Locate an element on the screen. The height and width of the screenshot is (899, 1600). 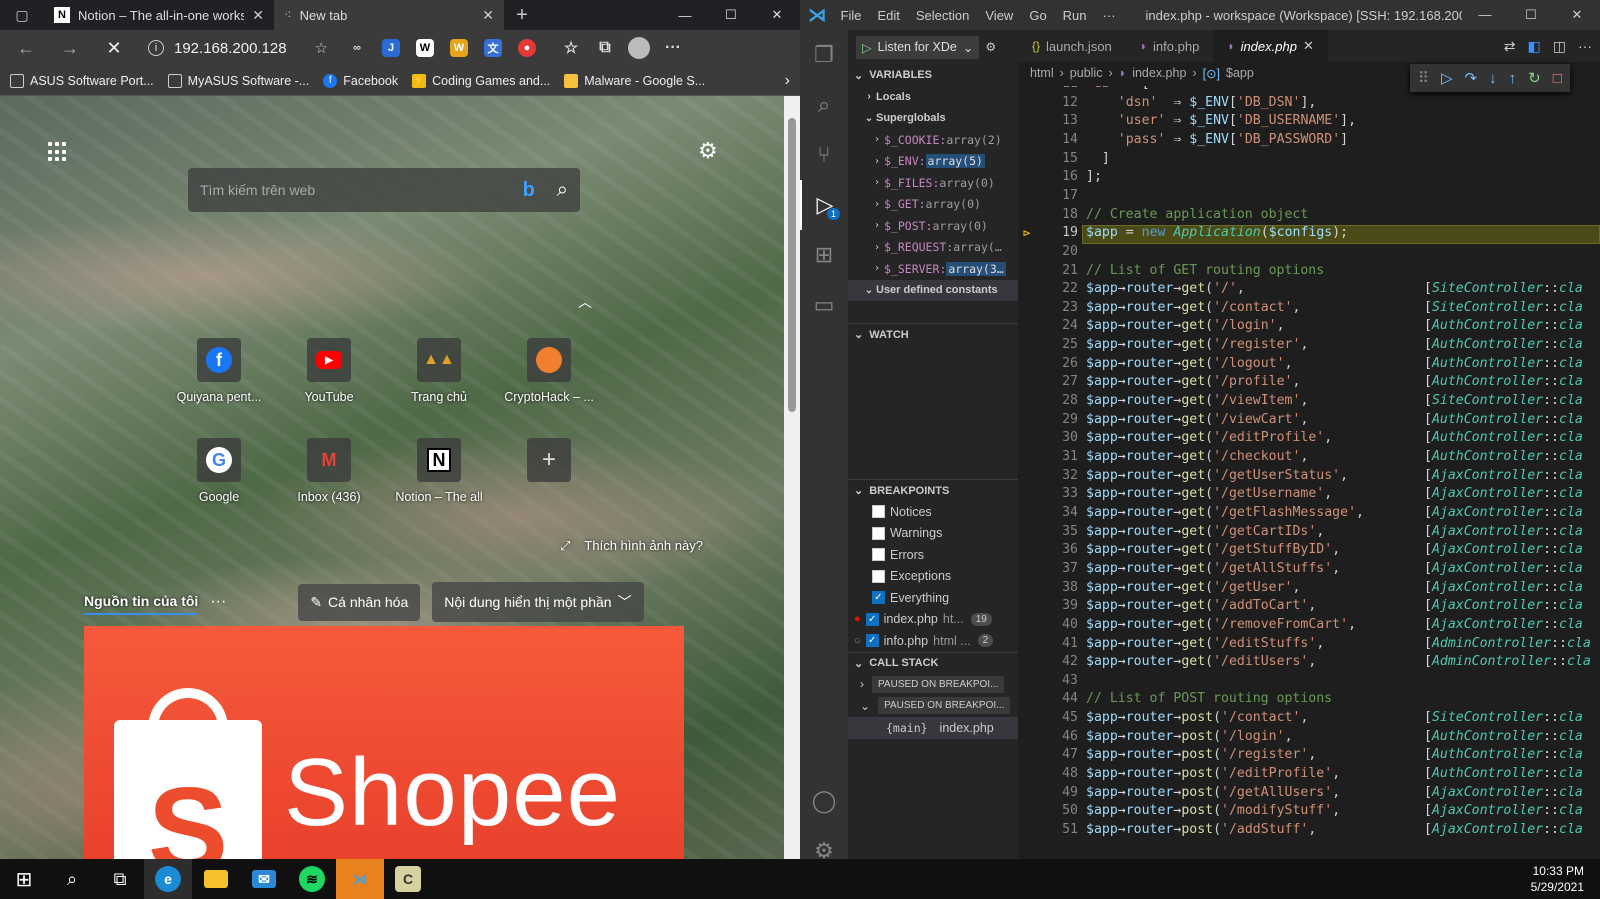
line-number: 13 is located at coordinates (1048, 120).